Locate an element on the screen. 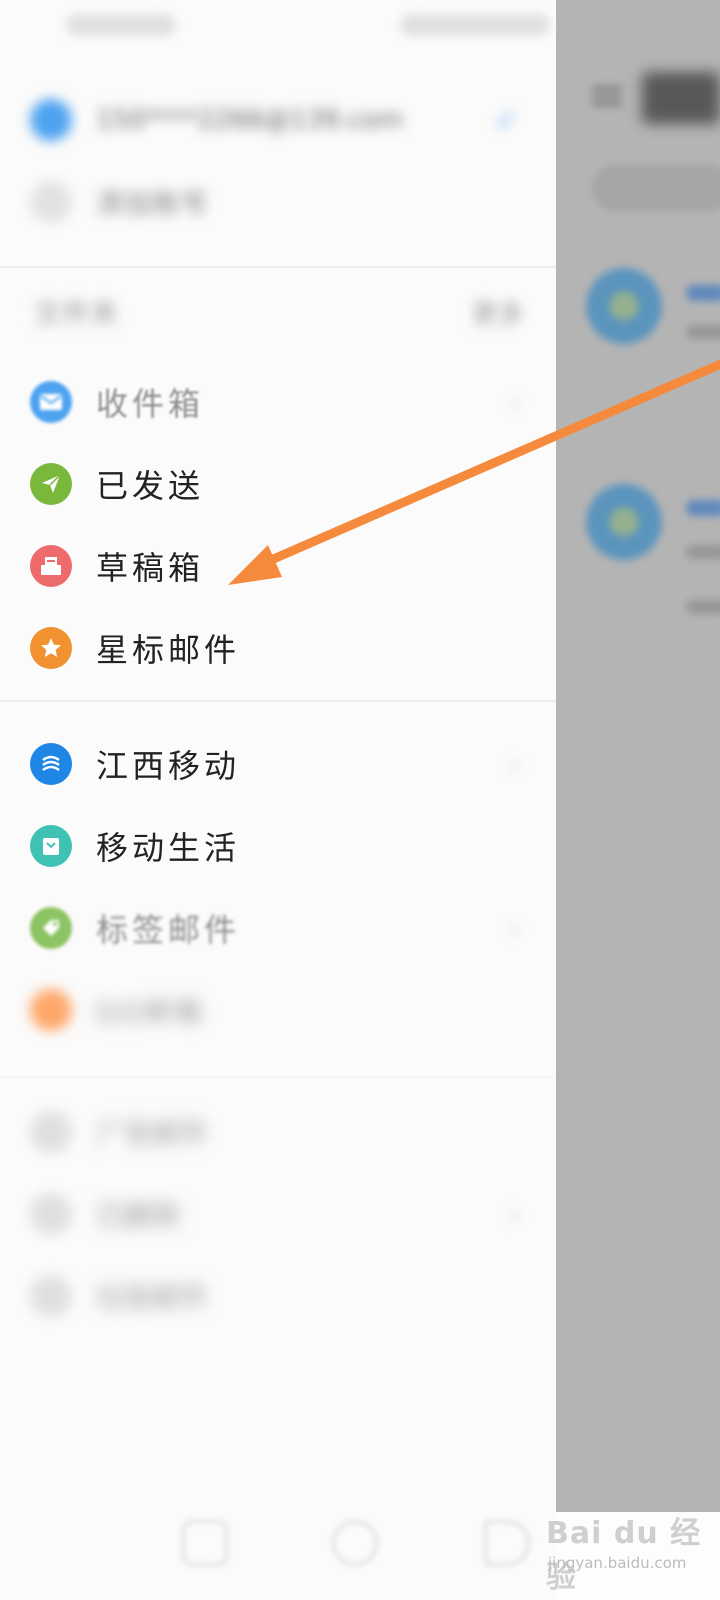 The image size is (720, 1600). avatar is located at coordinates (51, 120).